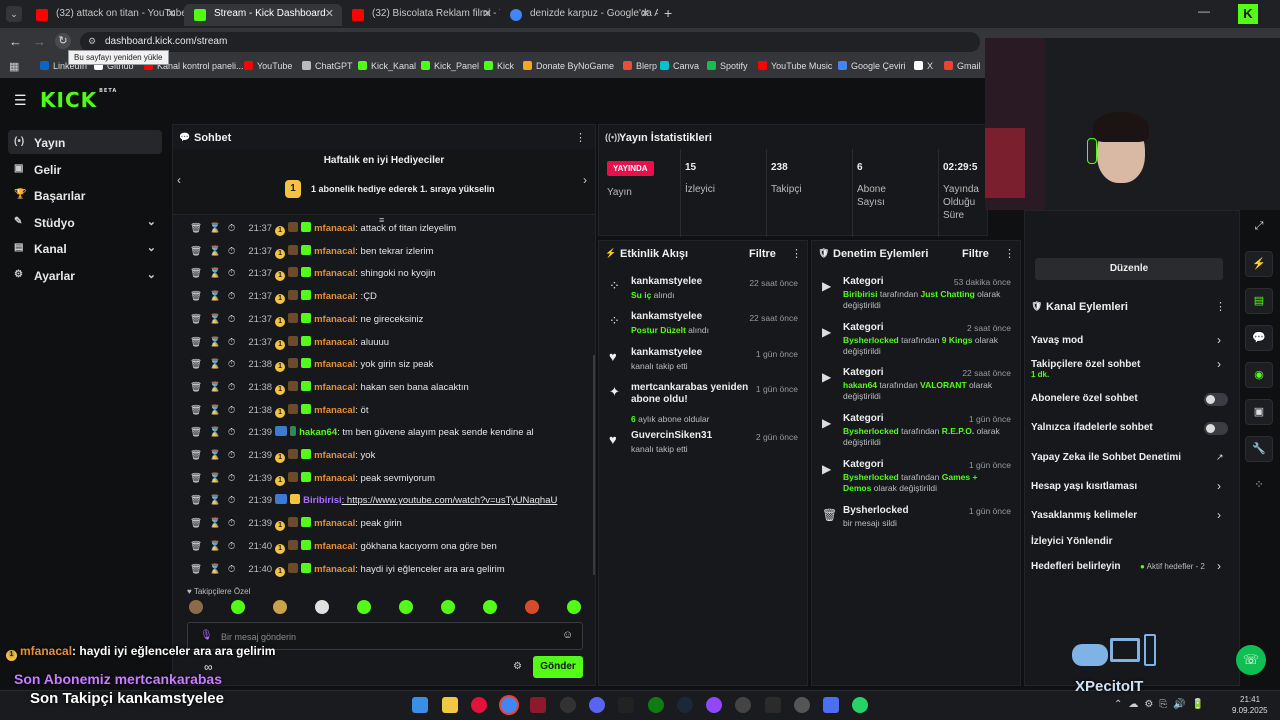 Image resolution: width=1280 pixels, height=720 pixels. What do you see at coordinates (282, 456) in the screenshot?
I see `chat-message: 🗑⌛⏱ 21:39 1 mfanacal: yok` at bounding box center [282, 456].